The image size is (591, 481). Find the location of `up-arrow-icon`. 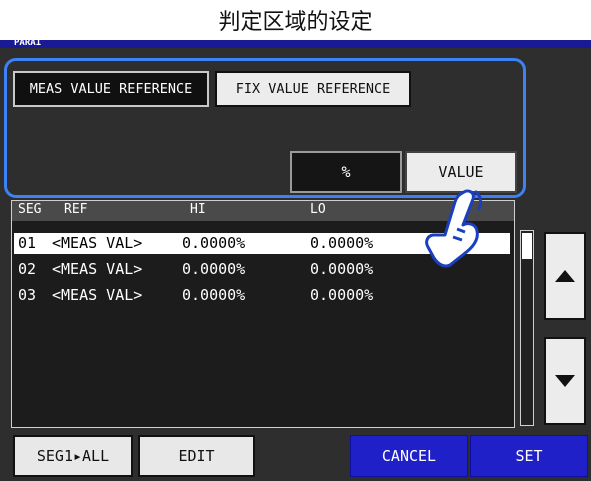

up-arrow-icon is located at coordinates (565, 276).